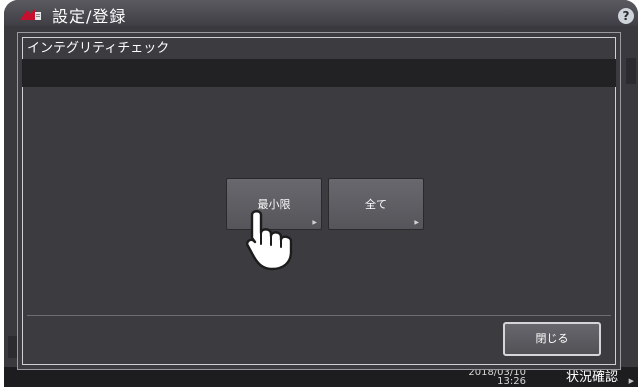 This screenshot has height=387, width=638. I want to click on dialog-message-area, so click(319, 73).